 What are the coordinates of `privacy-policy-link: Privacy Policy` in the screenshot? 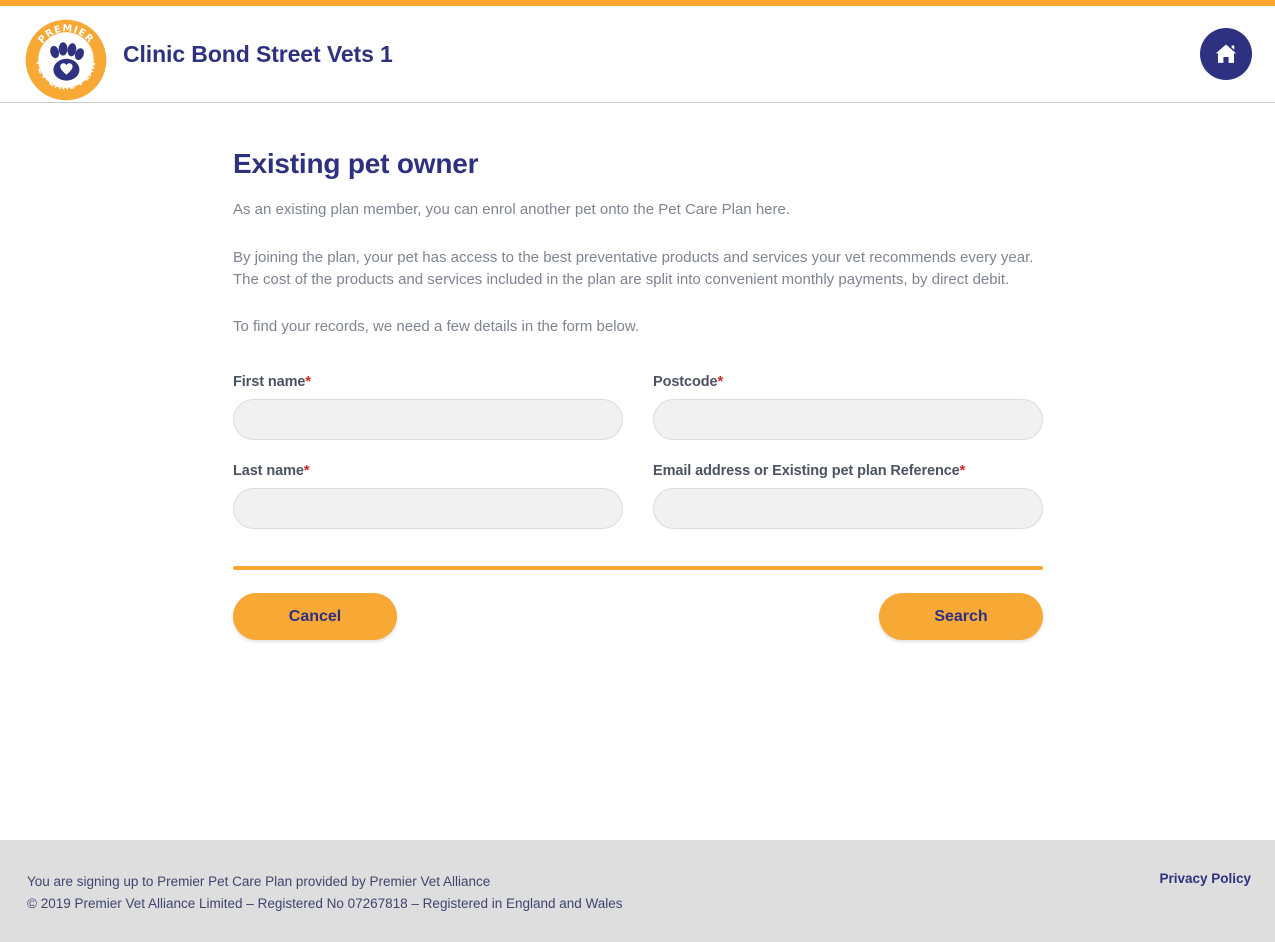 It's located at (1205, 878).